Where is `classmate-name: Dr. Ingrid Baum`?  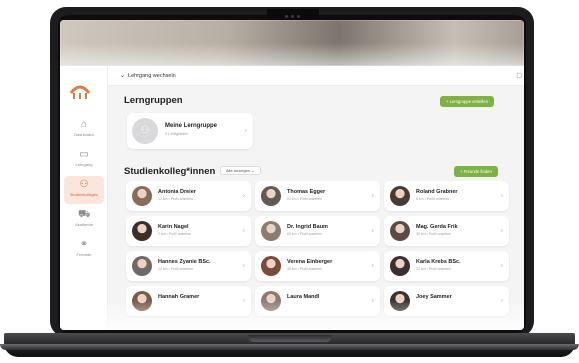
classmate-name: Dr. Ingrid Baum is located at coordinates (307, 227).